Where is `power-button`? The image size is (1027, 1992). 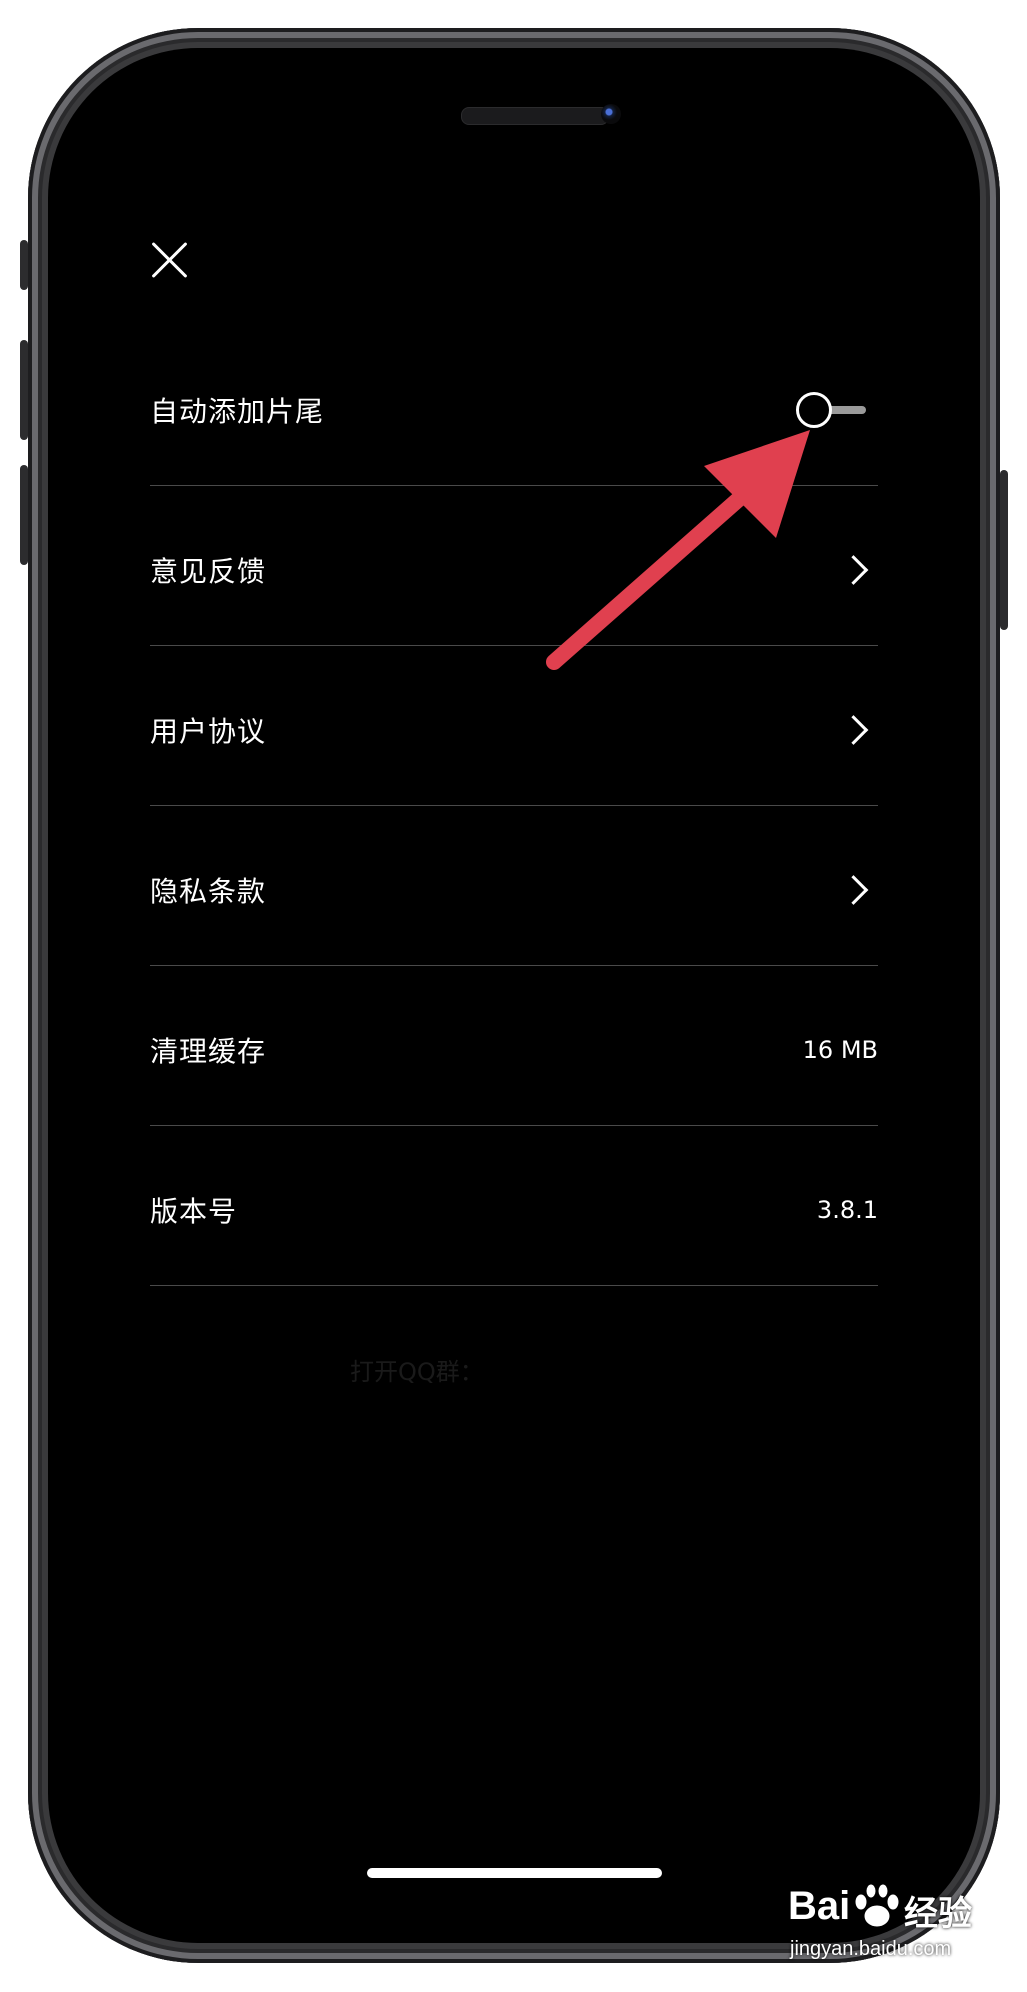 power-button is located at coordinates (1004, 550).